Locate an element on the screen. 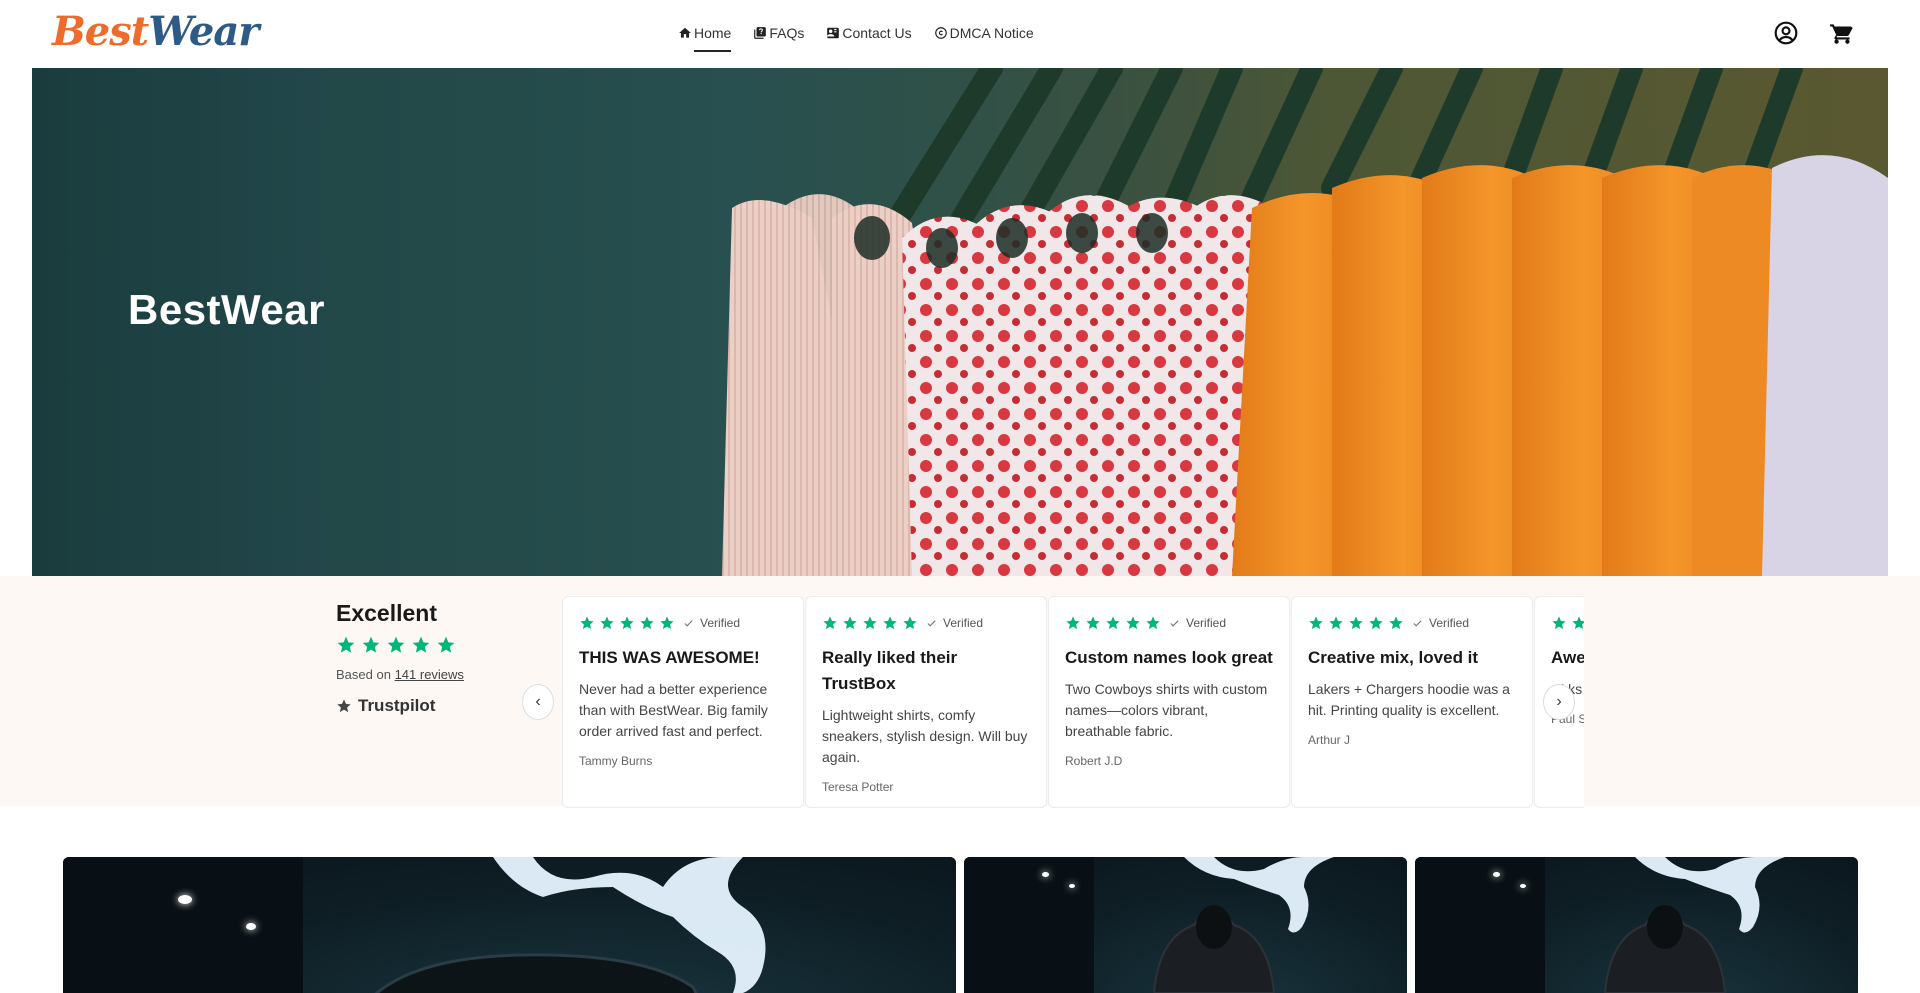 This screenshot has width=1920, height=993. account-circle-icon is located at coordinates (1786, 33).